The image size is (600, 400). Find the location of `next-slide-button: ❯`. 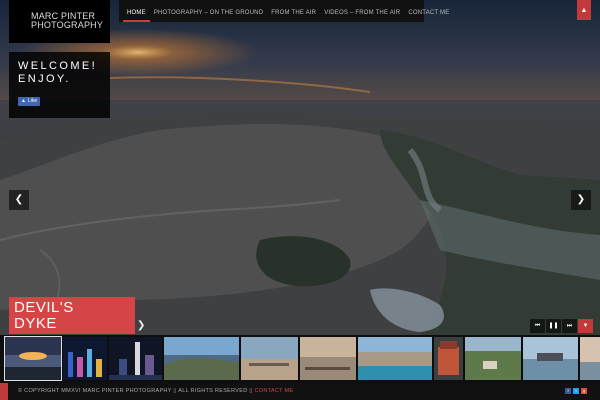

next-slide-button: ❯ is located at coordinates (581, 200).